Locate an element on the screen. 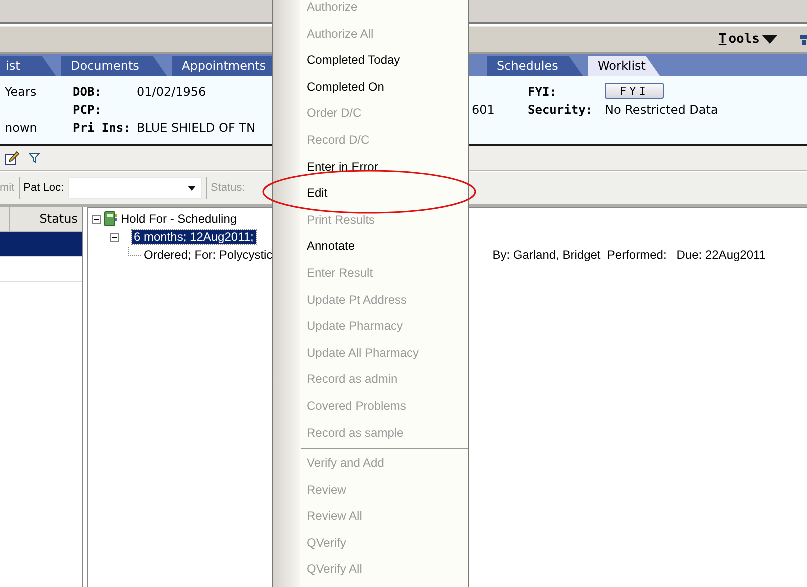 The width and height of the screenshot is (807, 587). menu-item: Completed On is located at coordinates (370, 87).